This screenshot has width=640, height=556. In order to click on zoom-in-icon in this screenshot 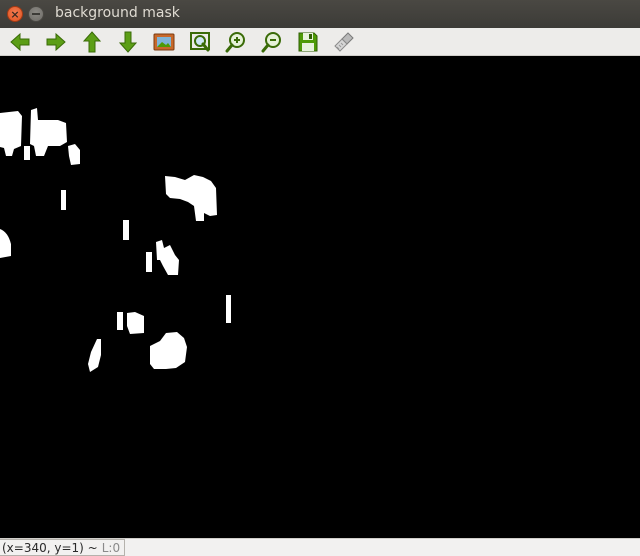, I will do `click(235, 42)`.